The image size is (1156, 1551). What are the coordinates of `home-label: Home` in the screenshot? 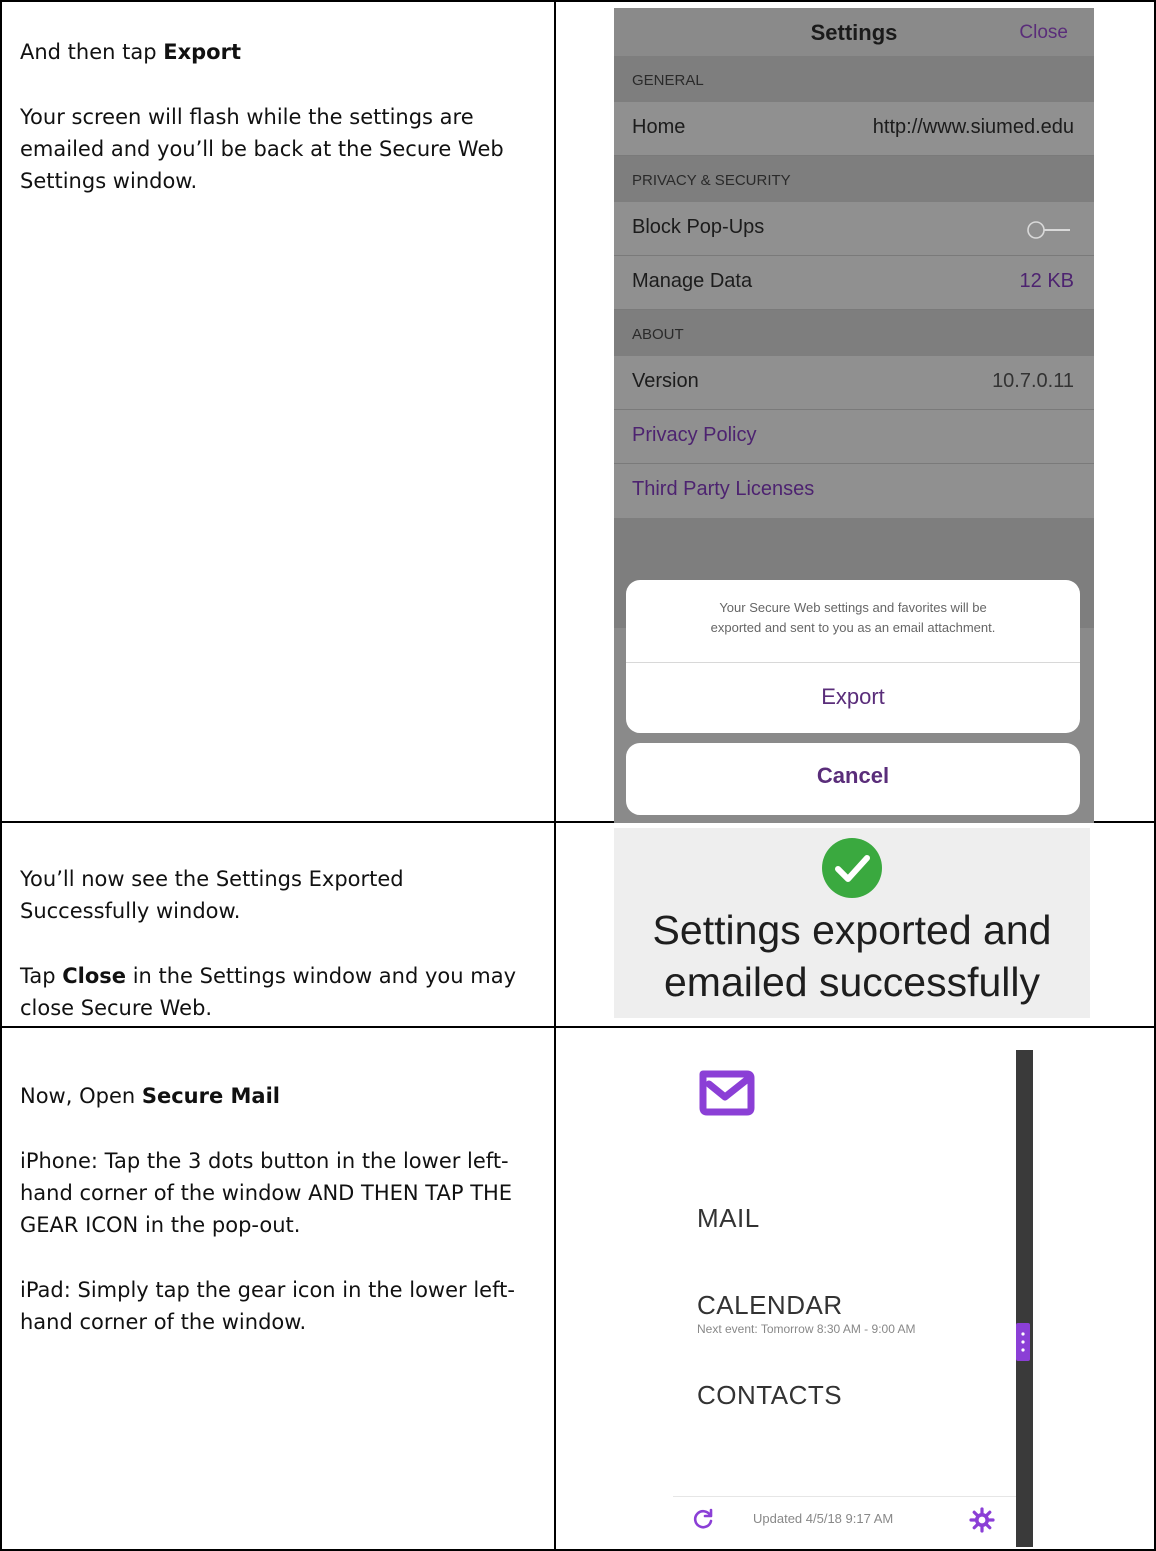 It's located at (659, 127).